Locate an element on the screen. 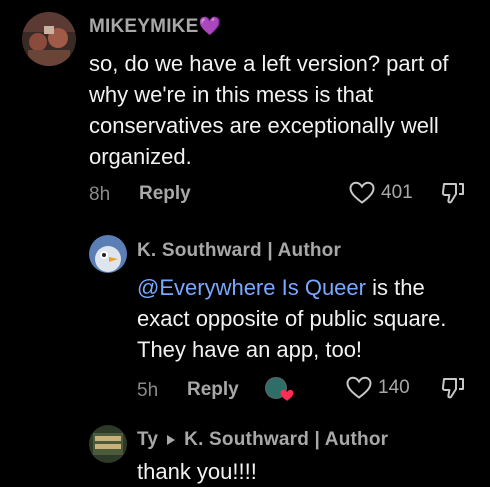 Image resolution: width=490 pixels, height=487 pixels. reply-author: K. Southward | Author is located at coordinates (239, 251).